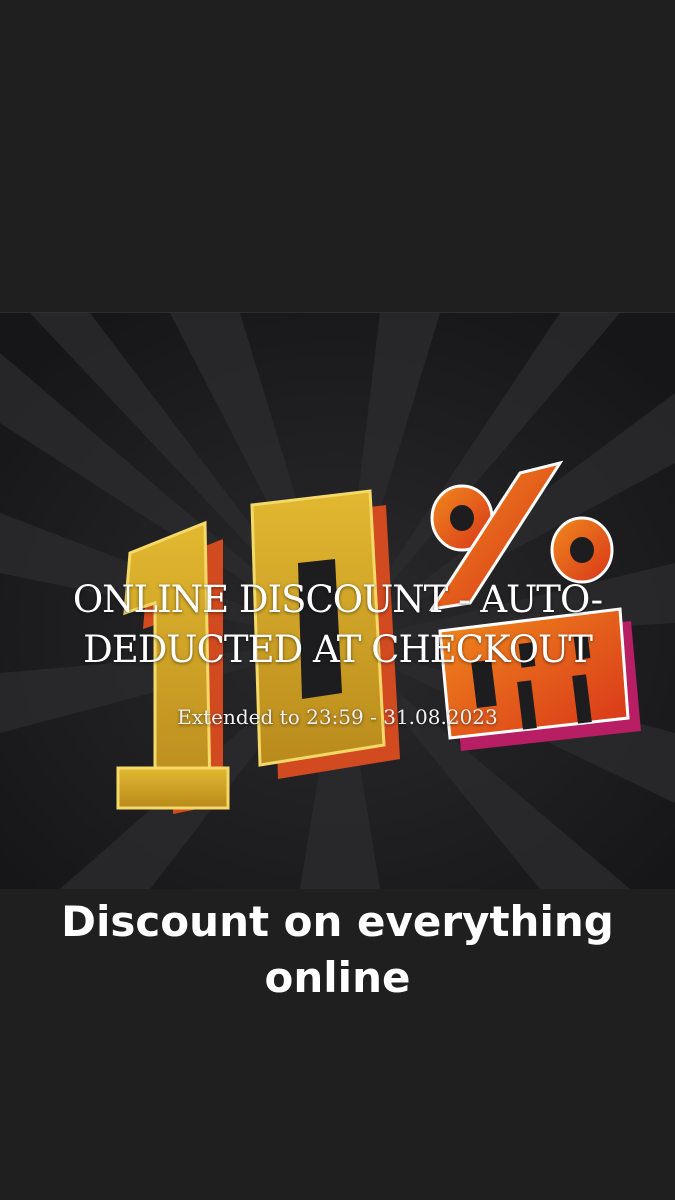 This screenshot has width=675, height=1200. I want to click on banner-subtitle: Extended to 23:59 - 31.08.2023, so click(337, 717).